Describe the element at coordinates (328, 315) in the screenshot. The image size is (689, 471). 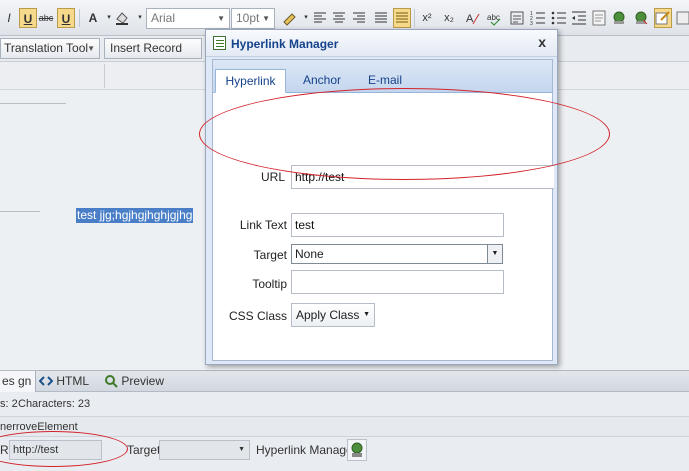
I see `css-class-value: Apply Class` at that location.